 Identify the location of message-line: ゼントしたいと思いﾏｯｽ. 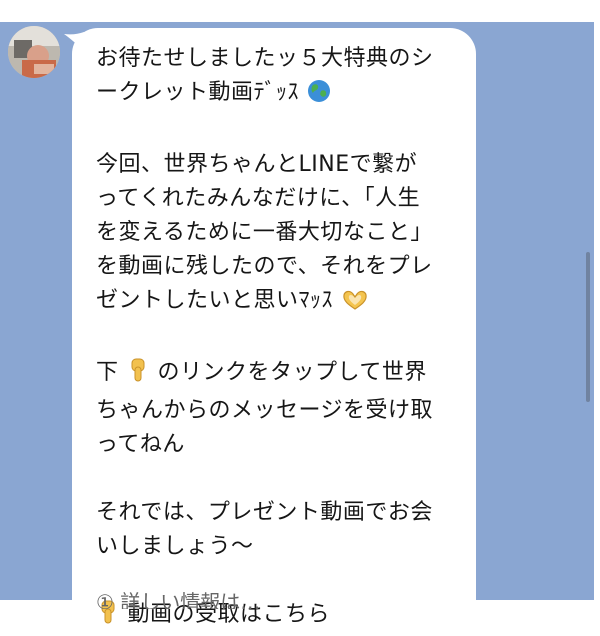
(275, 303).